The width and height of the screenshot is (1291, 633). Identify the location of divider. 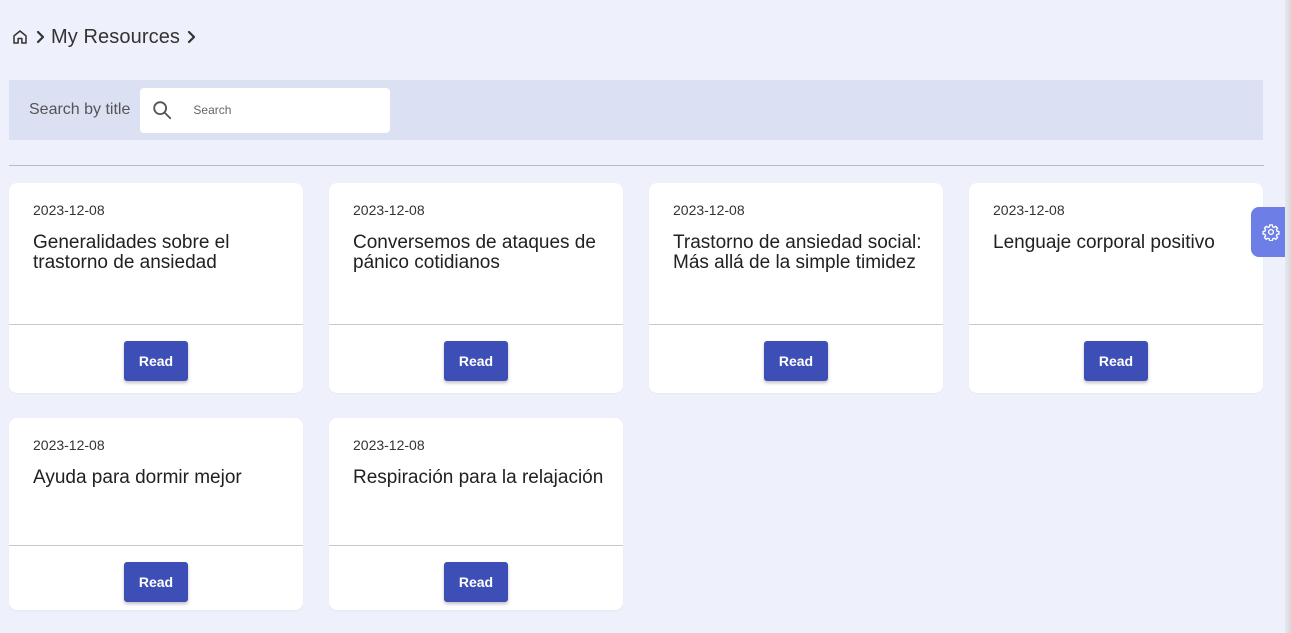
(636, 165).